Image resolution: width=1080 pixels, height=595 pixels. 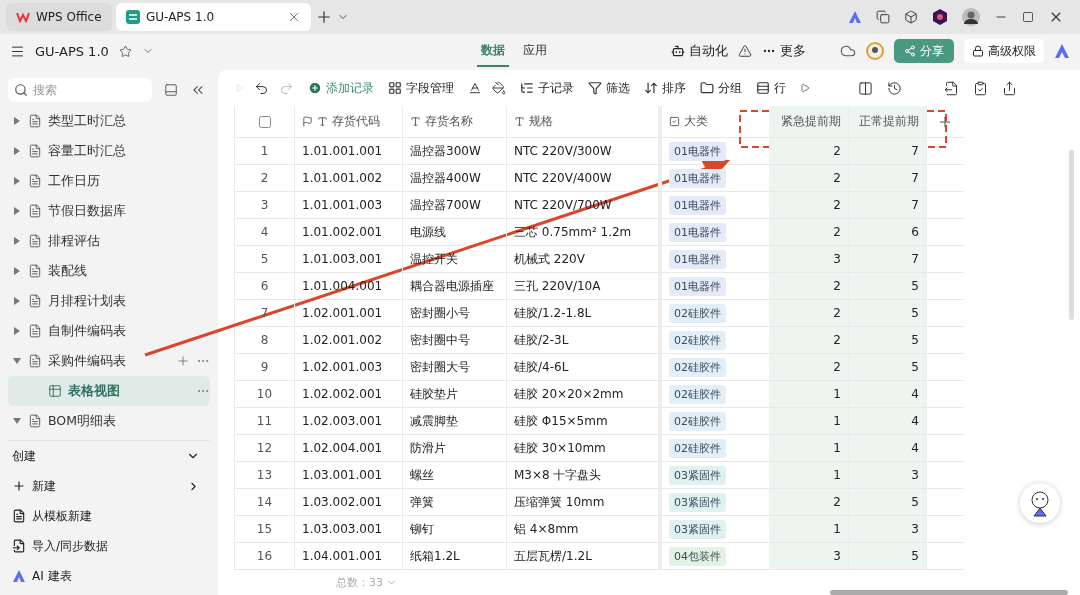 What do you see at coordinates (265, 232) in the screenshot?
I see `row-number: 4` at bounding box center [265, 232].